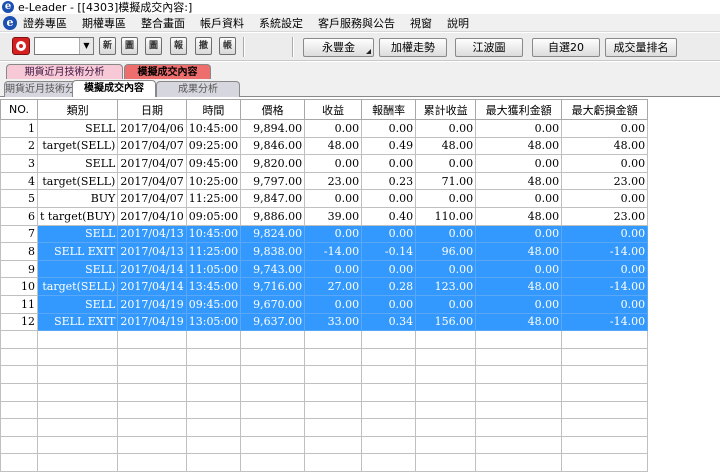  I want to click on row-price-cell: 9,820.00, so click(273, 163).